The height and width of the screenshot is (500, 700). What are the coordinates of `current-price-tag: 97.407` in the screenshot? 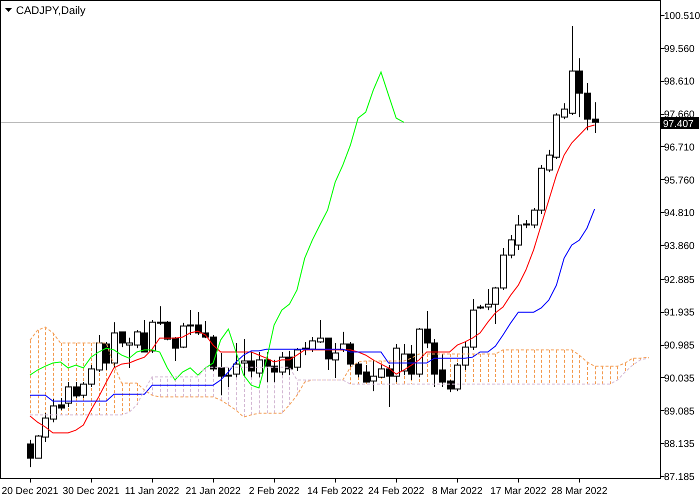 It's located at (680, 123).